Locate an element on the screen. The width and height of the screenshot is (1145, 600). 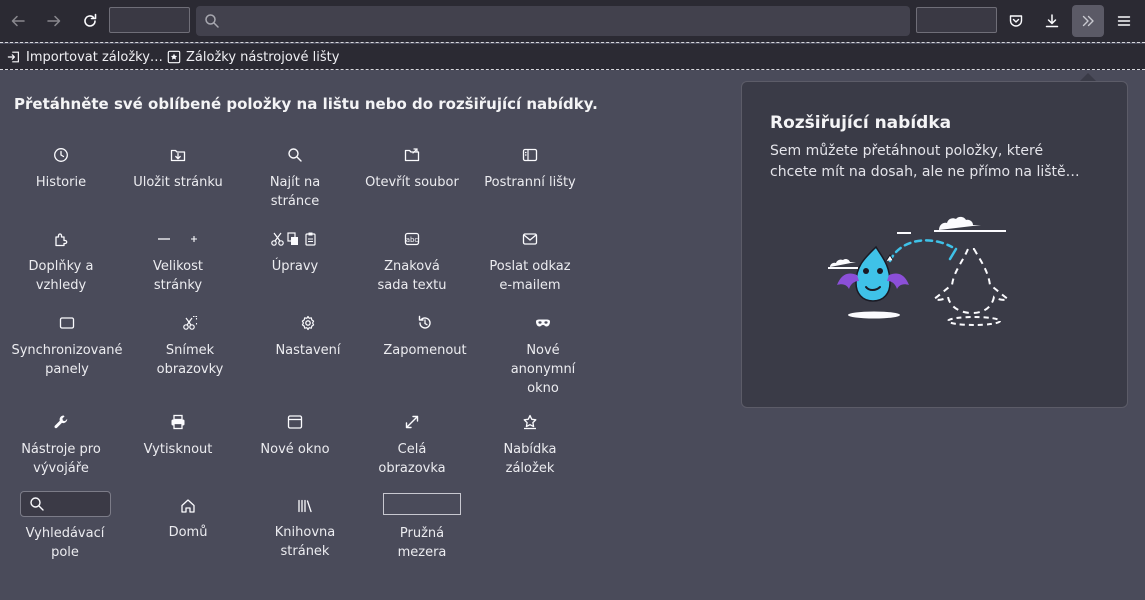
palette-item-developer-tools: Nástroje pro vývojáře is located at coordinates (61, 446).